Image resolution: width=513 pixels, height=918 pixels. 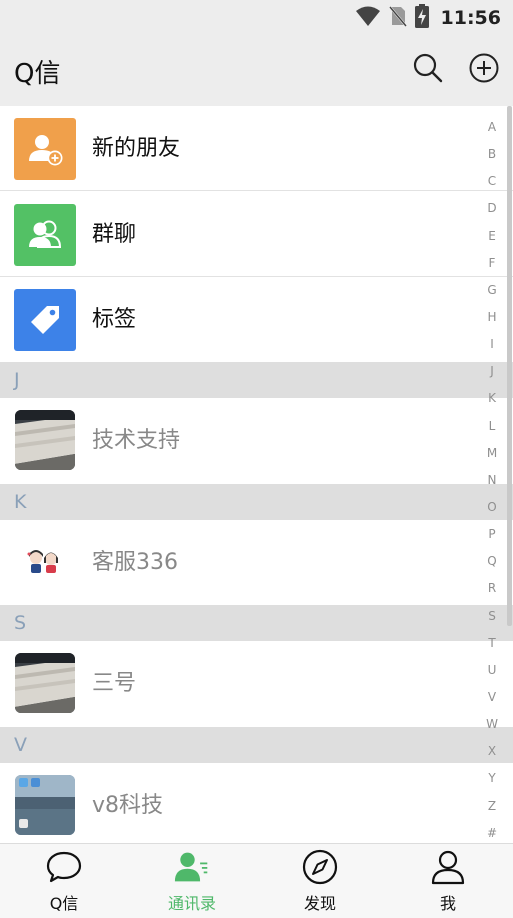 I want to click on tab-messages: Q信, so click(x=64, y=881).